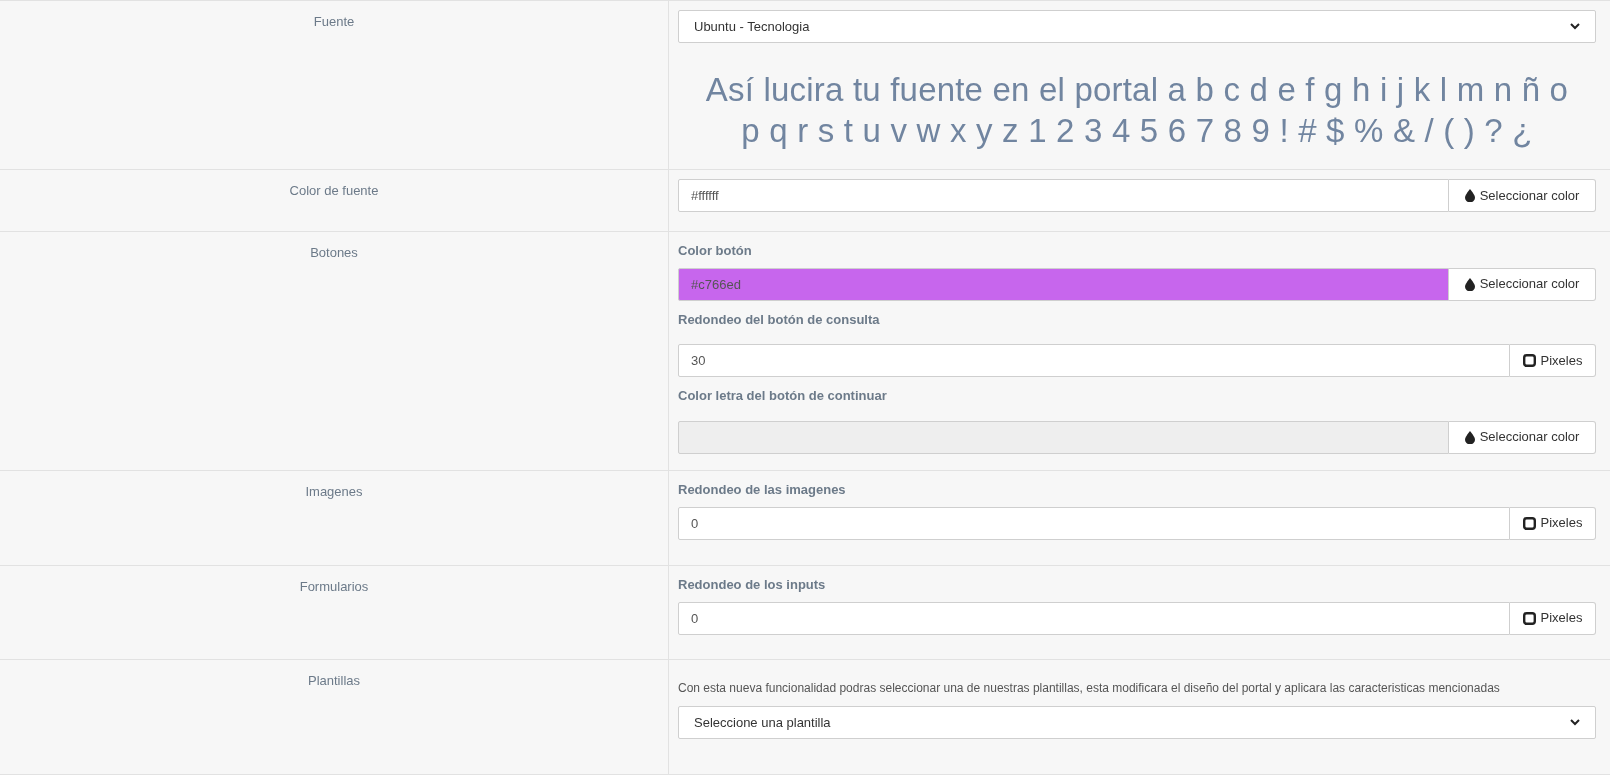 The width and height of the screenshot is (1610, 775). What do you see at coordinates (779, 319) in the screenshot?
I see `field-label: Redondeo del botón de consulta` at bounding box center [779, 319].